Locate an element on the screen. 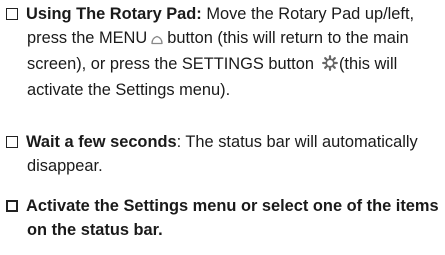 Image resolution: width=445 pixels, height=255 pixels. item-heading: Using The Rotary Pad: is located at coordinates (114, 14).